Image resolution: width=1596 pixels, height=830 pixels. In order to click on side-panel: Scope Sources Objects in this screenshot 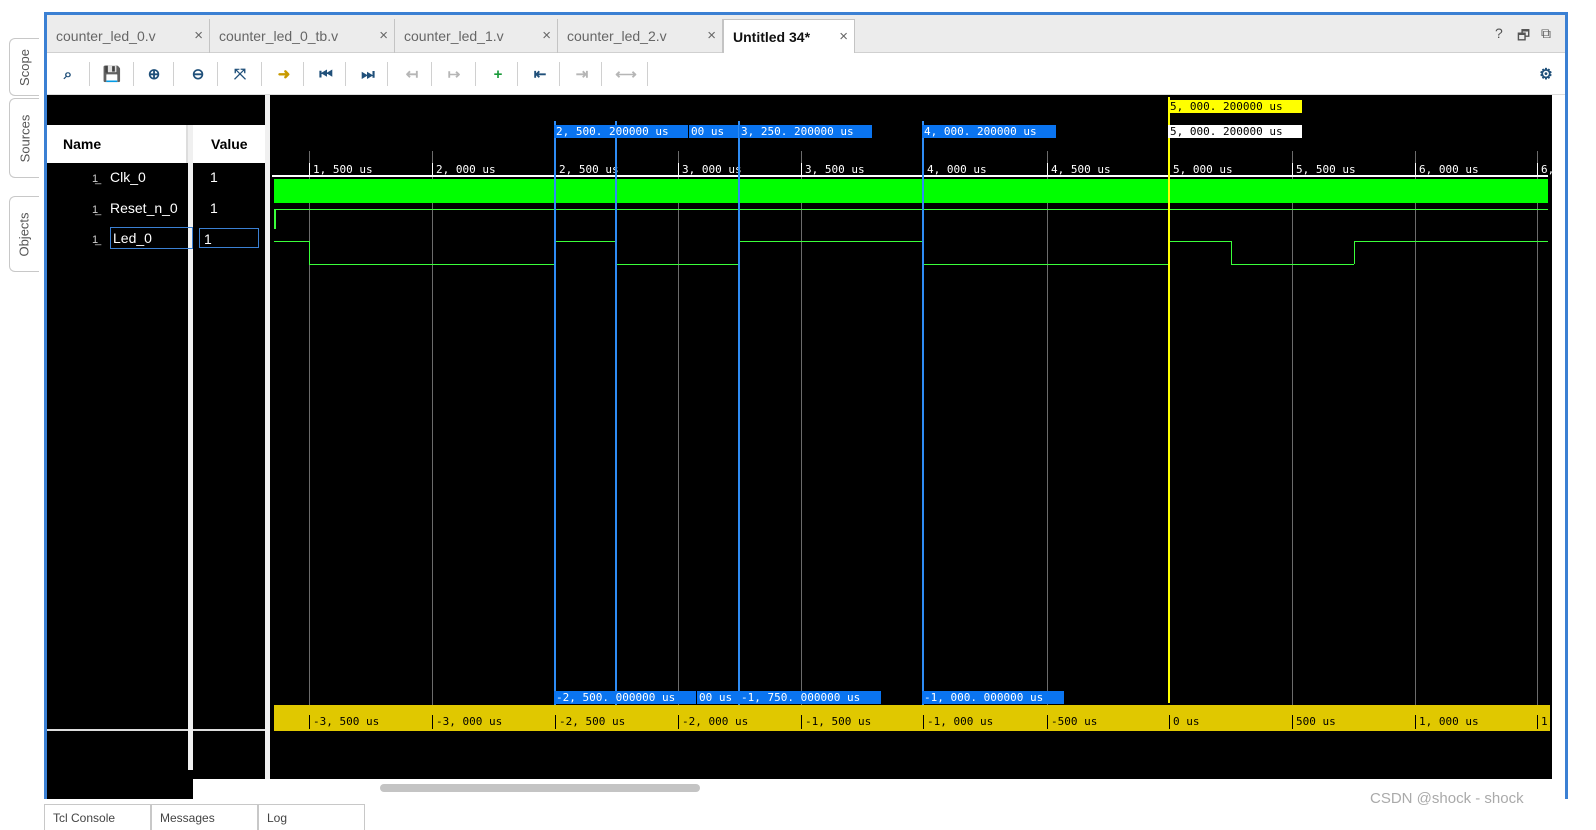, I will do `click(22, 415)`.